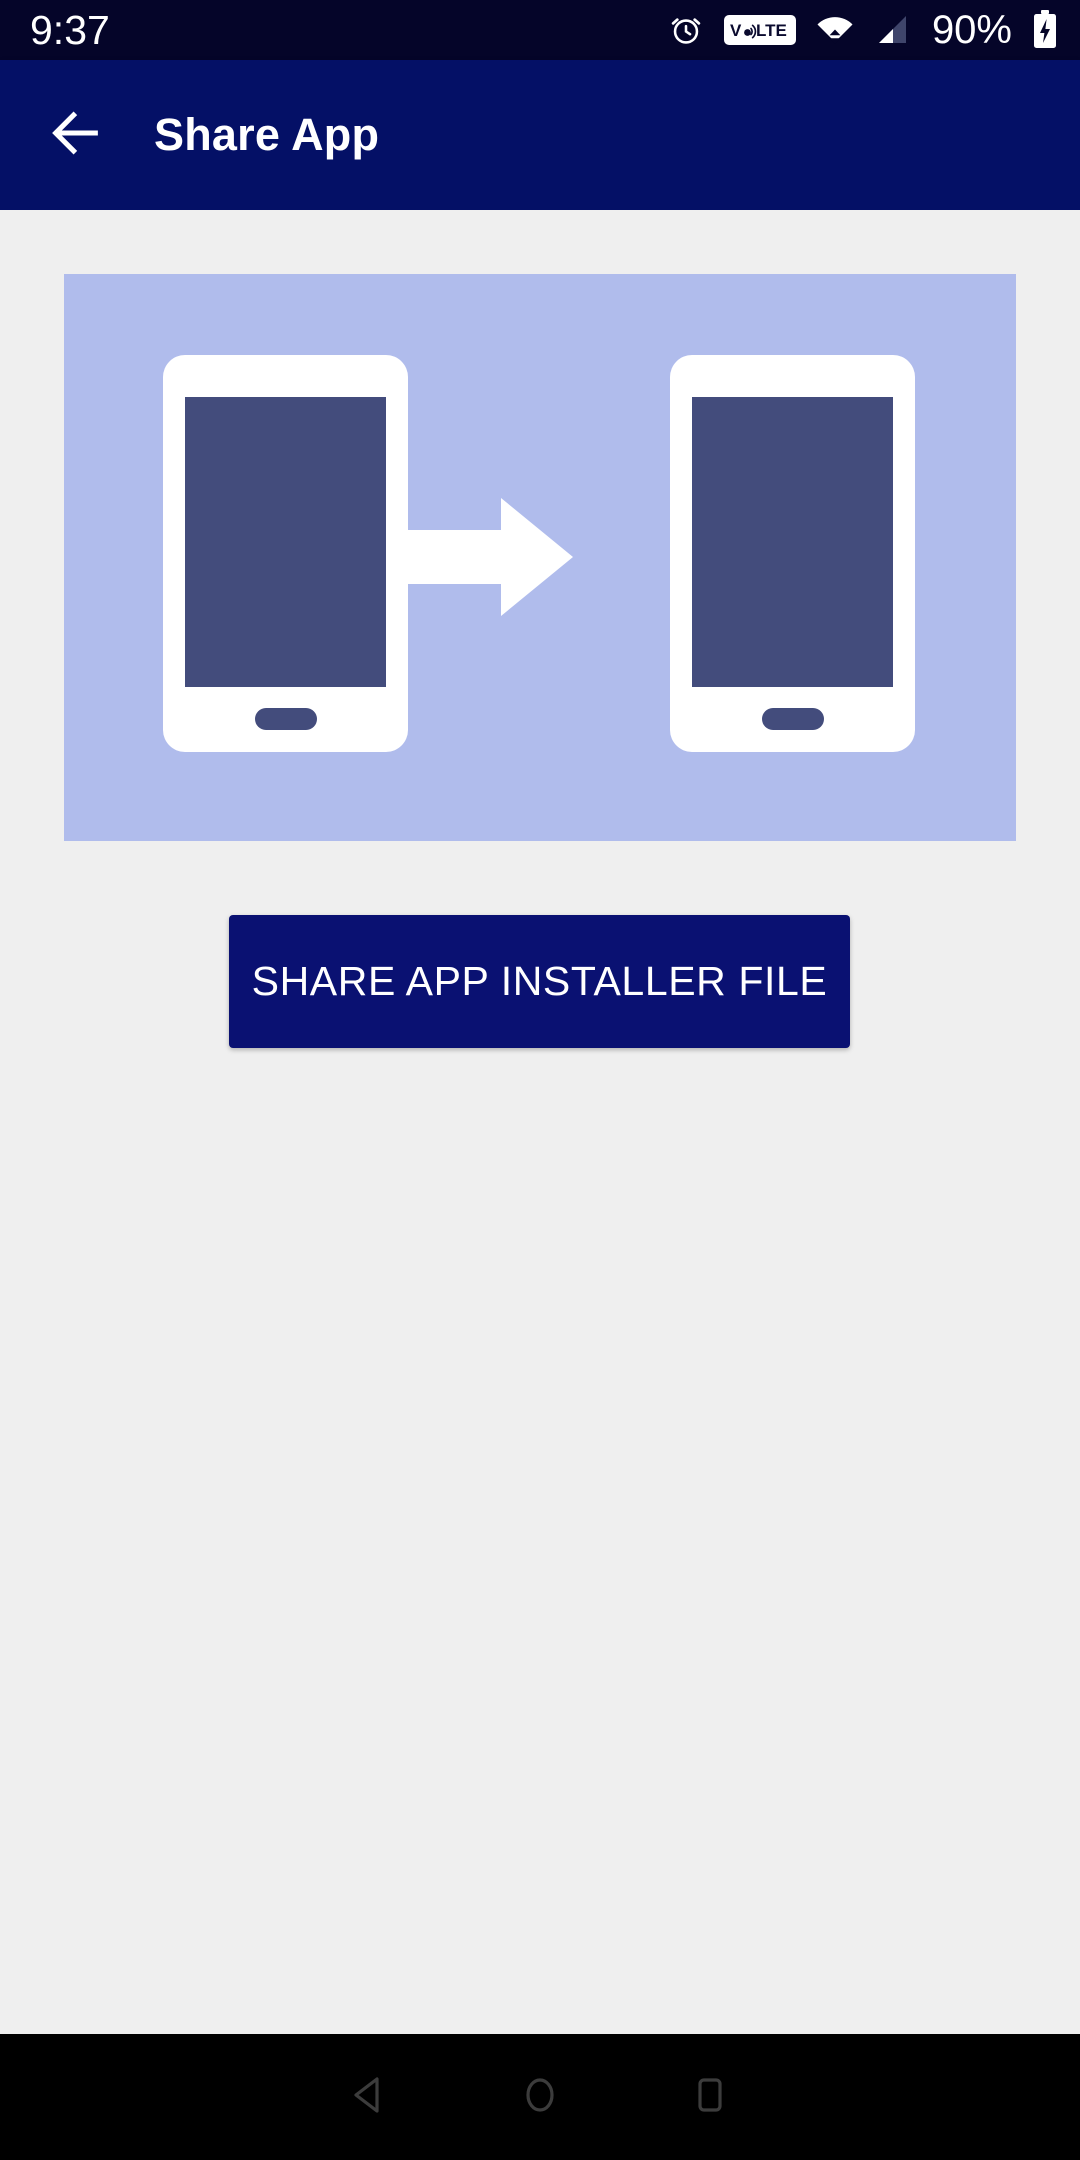 The width and height of the screenshot is (1080, 2160). What do you see at coordinates (771, 30) in the screenshot?
I see `svg-text: LTE` at bounding box center [771, 30].